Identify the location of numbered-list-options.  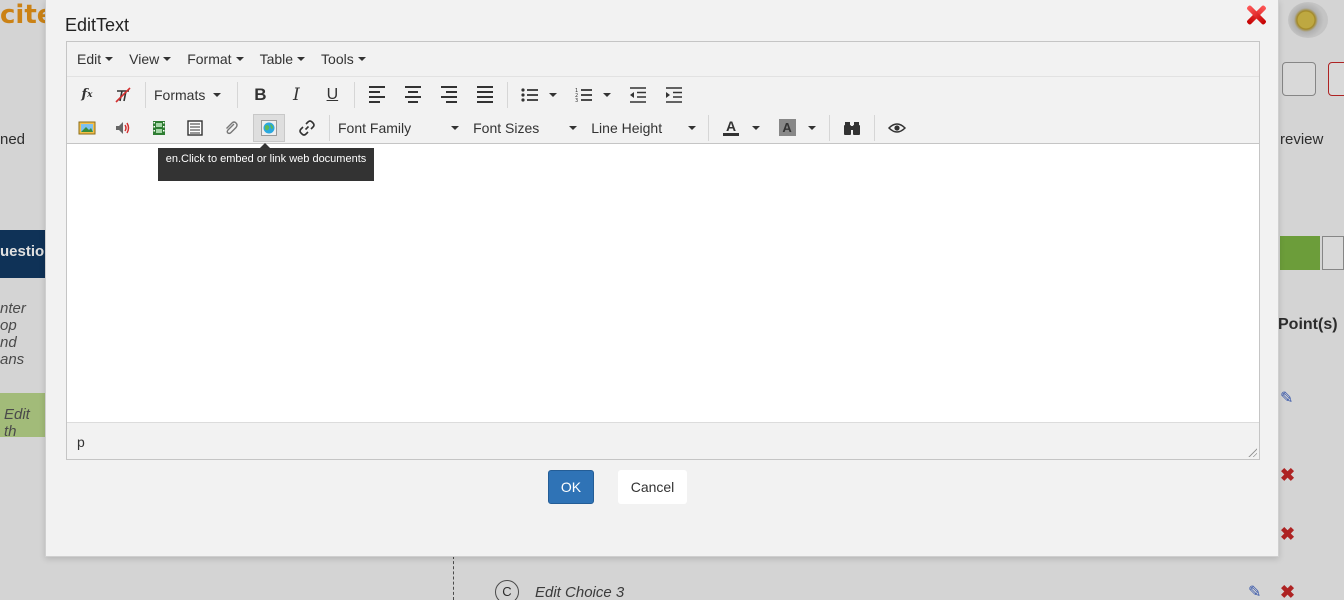
(607, 95).